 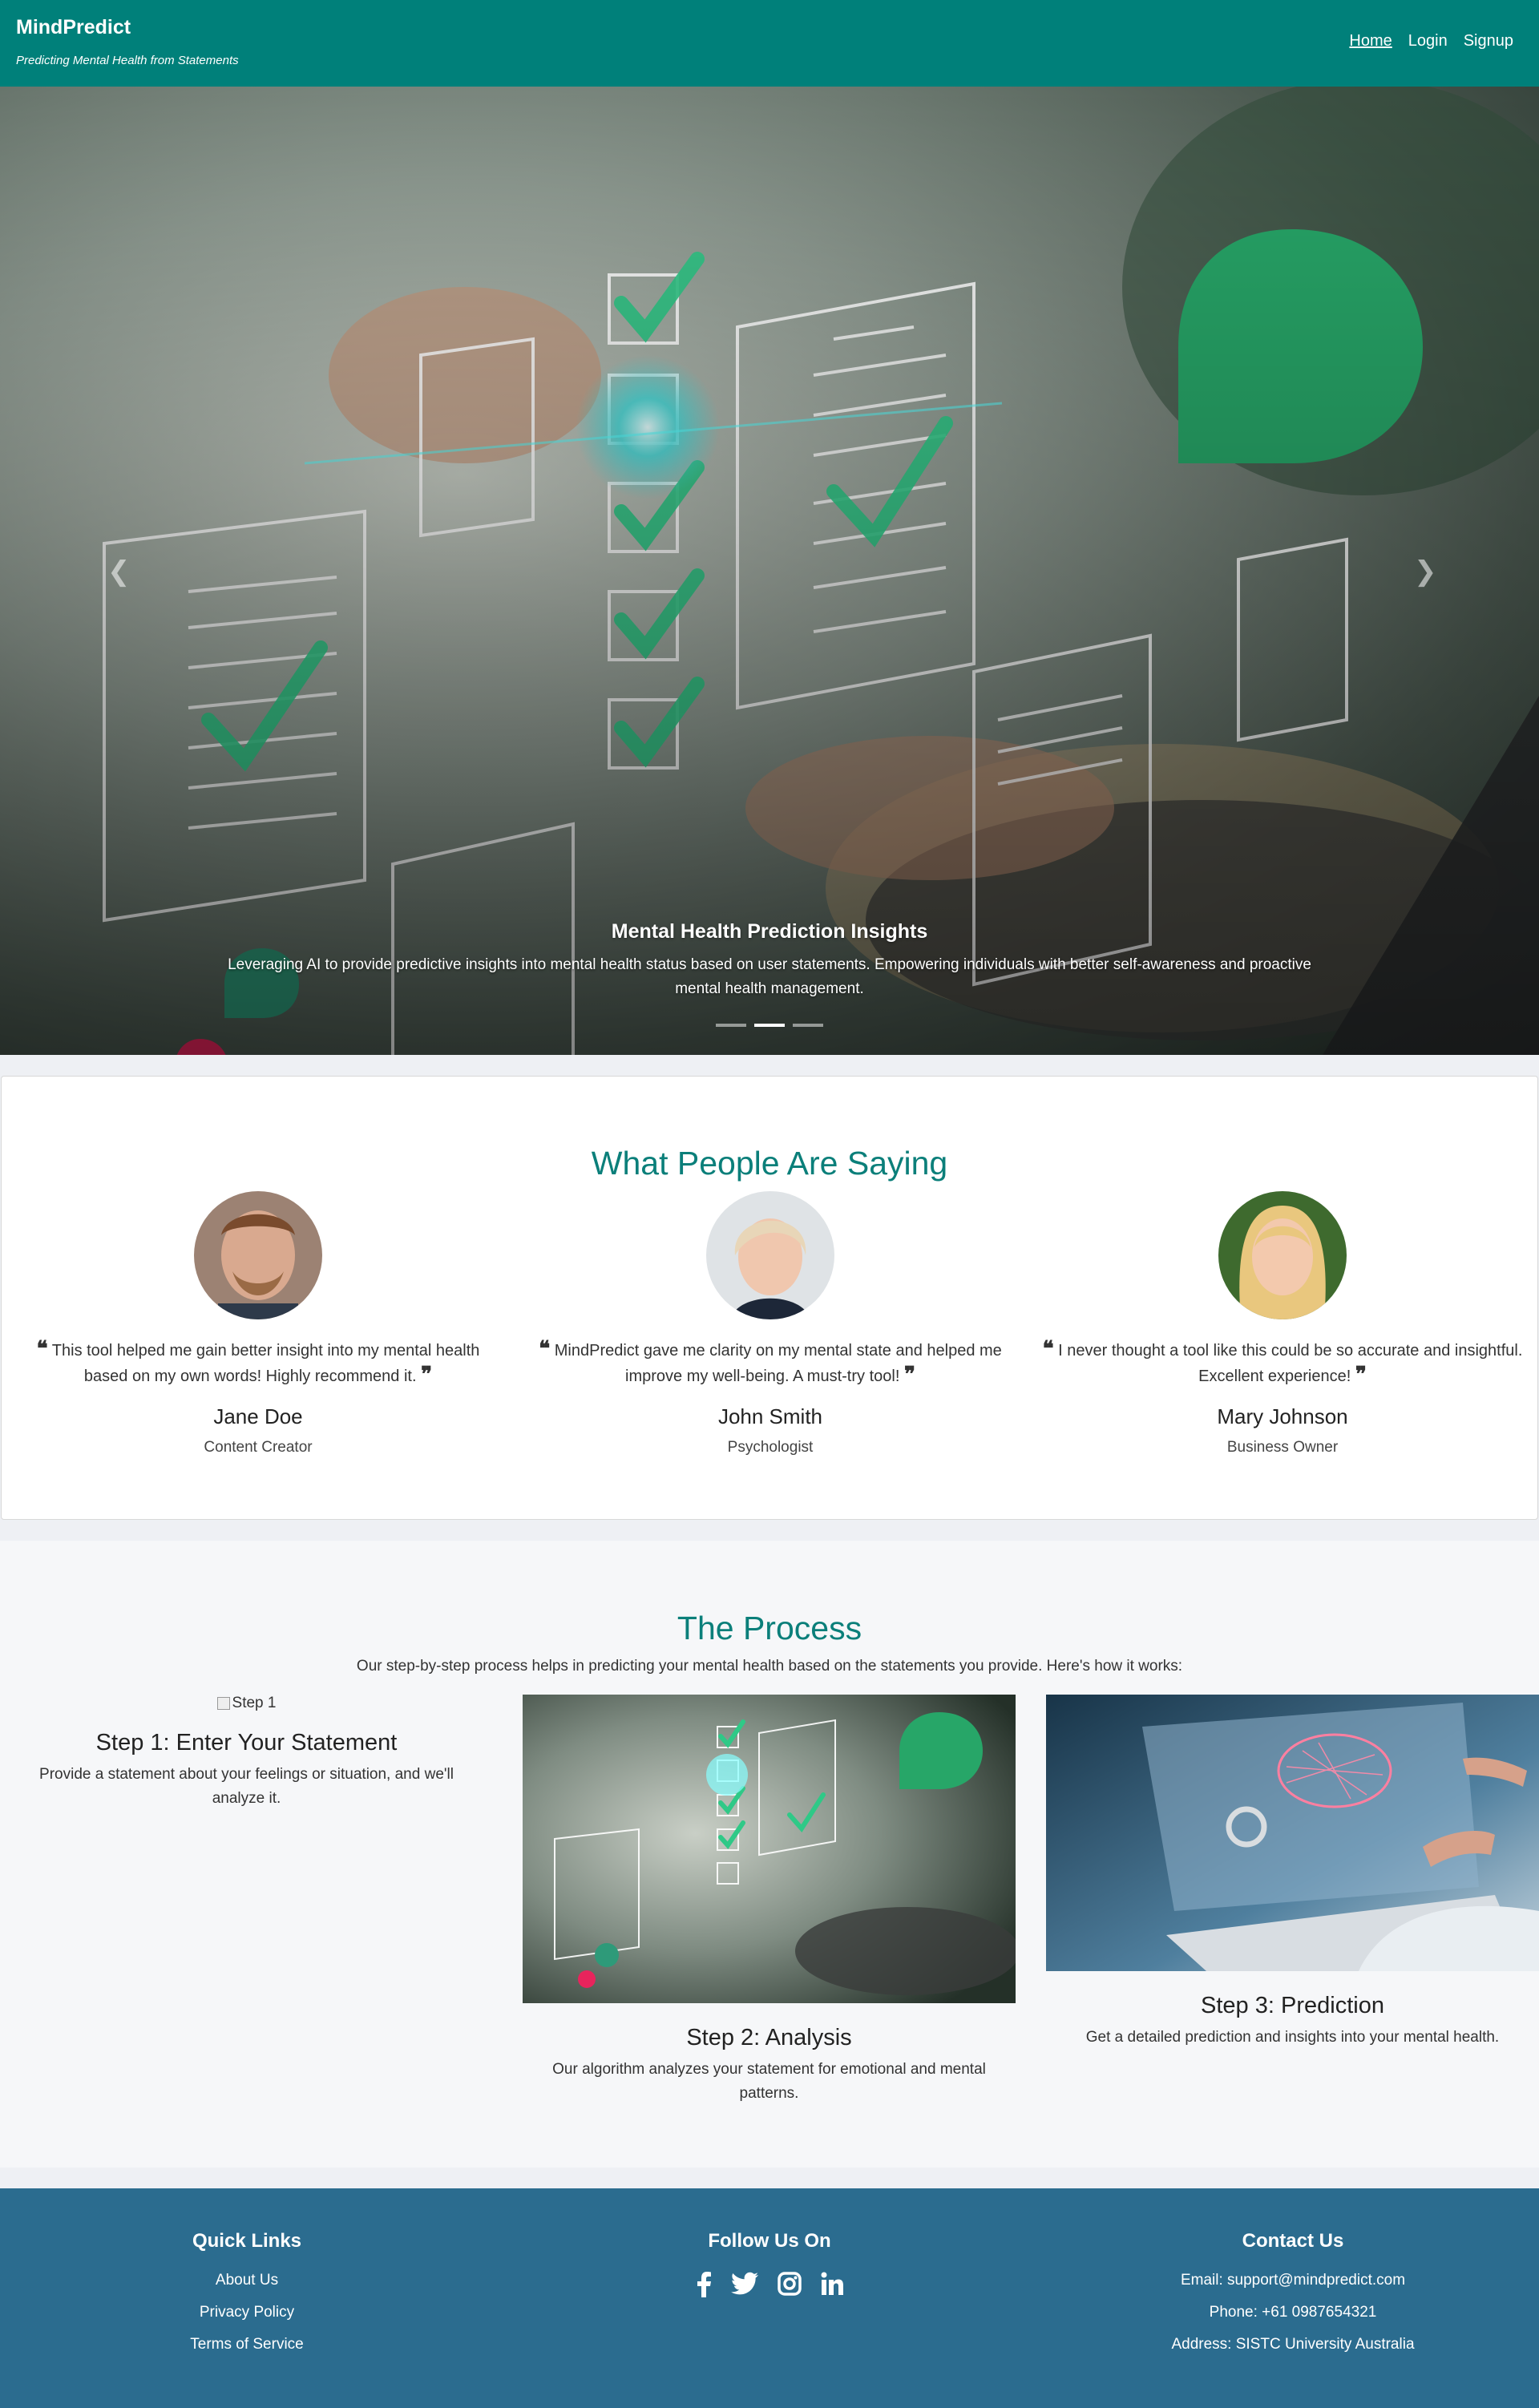 What do you see at coordinates (1282, 1416) in the screenshot?
I see `testimonial-name: Mary Johnson` at bounding box center [1282, 1416].